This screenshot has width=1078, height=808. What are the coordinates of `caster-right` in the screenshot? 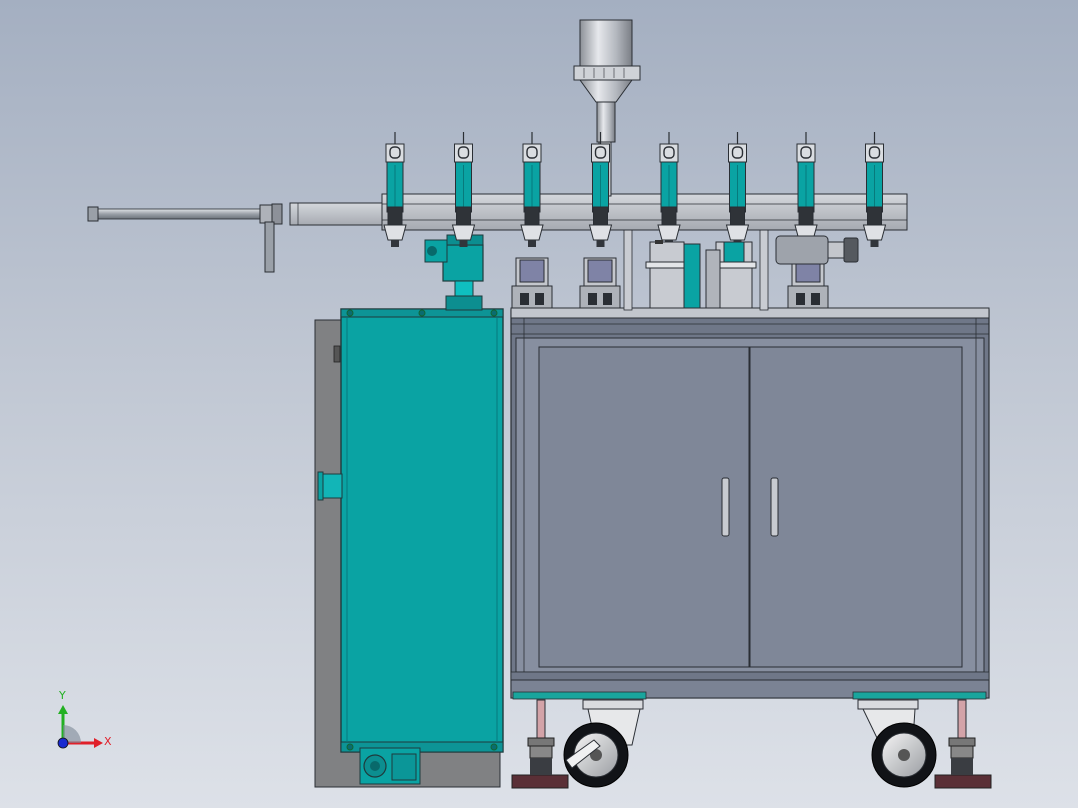 It's located at (897, 743).